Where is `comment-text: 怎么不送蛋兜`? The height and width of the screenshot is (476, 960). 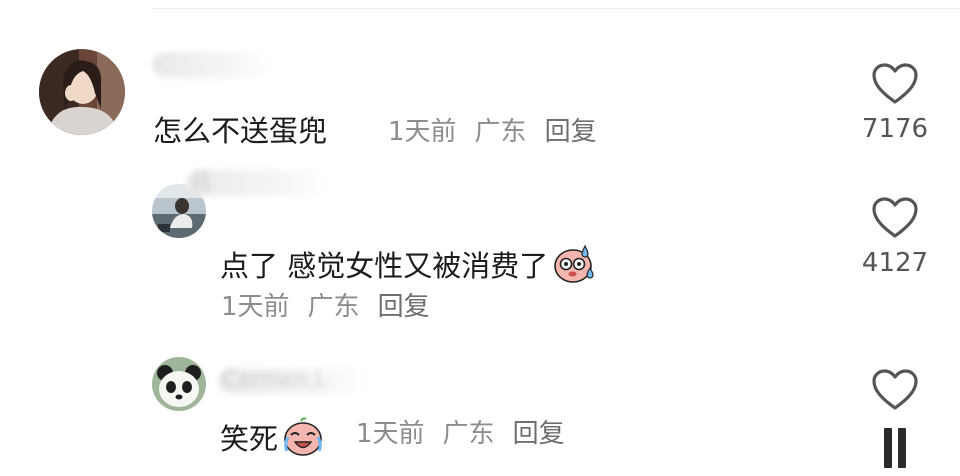 comment-text: 怎么不送蛋兜 is located at coordinates (240, 131).